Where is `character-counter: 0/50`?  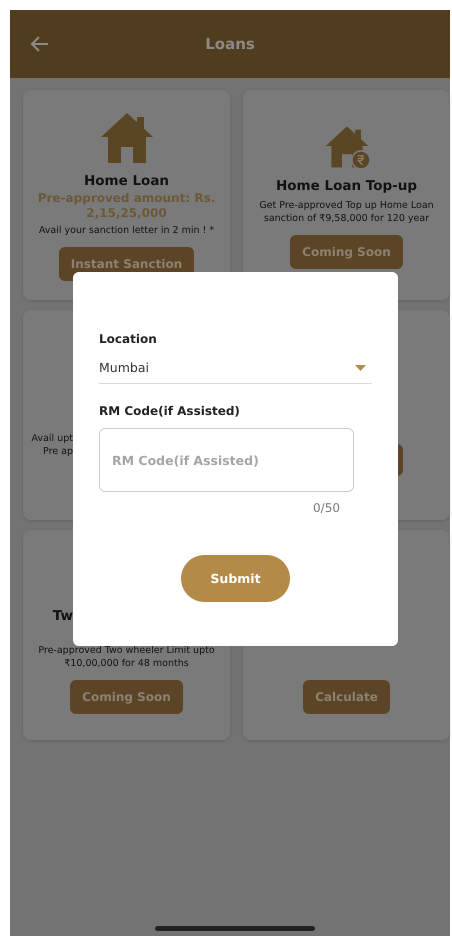 character-counter: 0/50 is located at coordinates (326, 508).